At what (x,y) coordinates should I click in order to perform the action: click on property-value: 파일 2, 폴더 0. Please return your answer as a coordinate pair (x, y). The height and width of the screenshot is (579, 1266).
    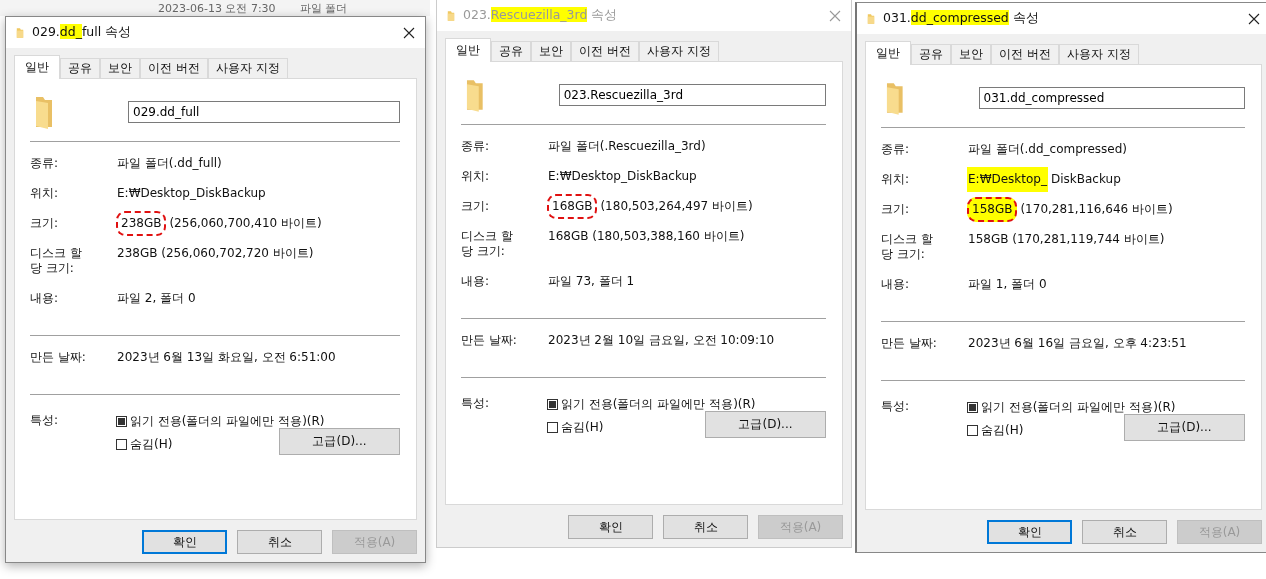
    Looking at the image, I should click on (156, 298).